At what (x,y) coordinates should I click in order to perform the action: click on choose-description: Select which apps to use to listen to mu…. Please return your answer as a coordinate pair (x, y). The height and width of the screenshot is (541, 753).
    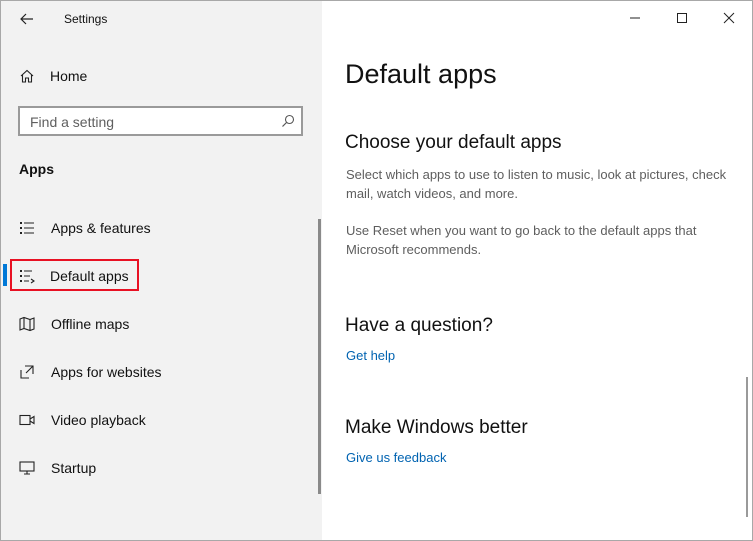
    Looking at the image, I should click on (536, 184).